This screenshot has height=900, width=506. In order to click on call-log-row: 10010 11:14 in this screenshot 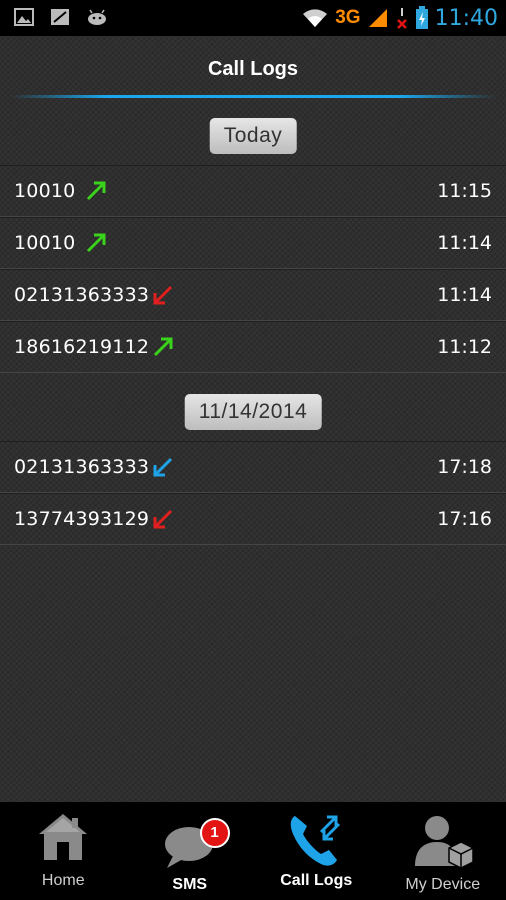, I will do `click(253, 243)`.